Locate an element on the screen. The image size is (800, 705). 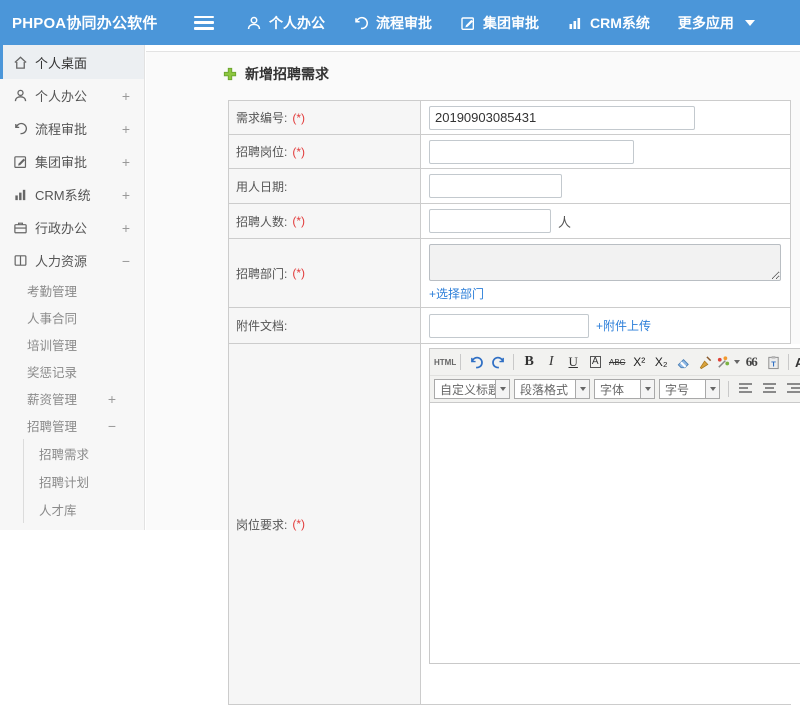
sidebar-item-recruit-demand: 招聘需求 is located at coordinates (84, 453).